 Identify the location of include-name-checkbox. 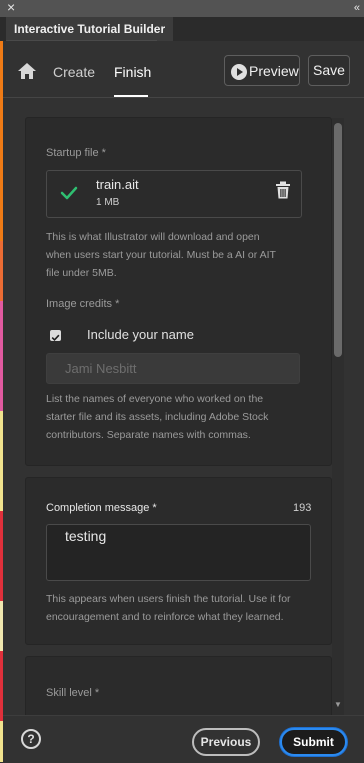
(55, 336).